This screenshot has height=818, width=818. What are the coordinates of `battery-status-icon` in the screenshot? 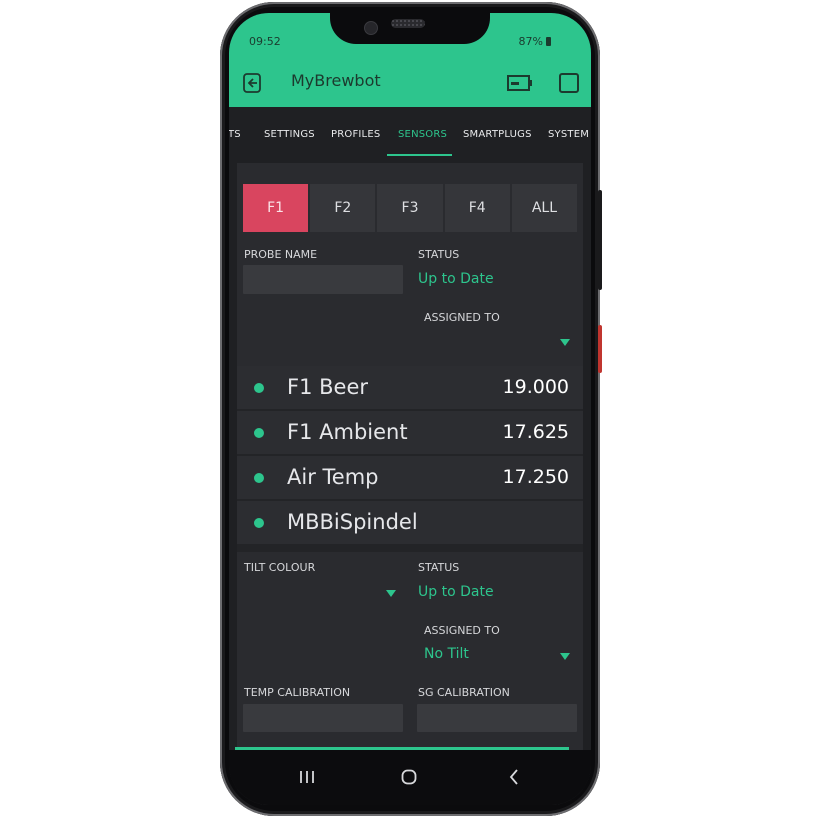 It's located at (548, 41).